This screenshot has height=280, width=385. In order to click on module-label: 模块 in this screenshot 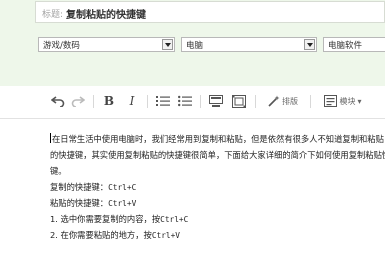, I will do `click(347, 101)`.